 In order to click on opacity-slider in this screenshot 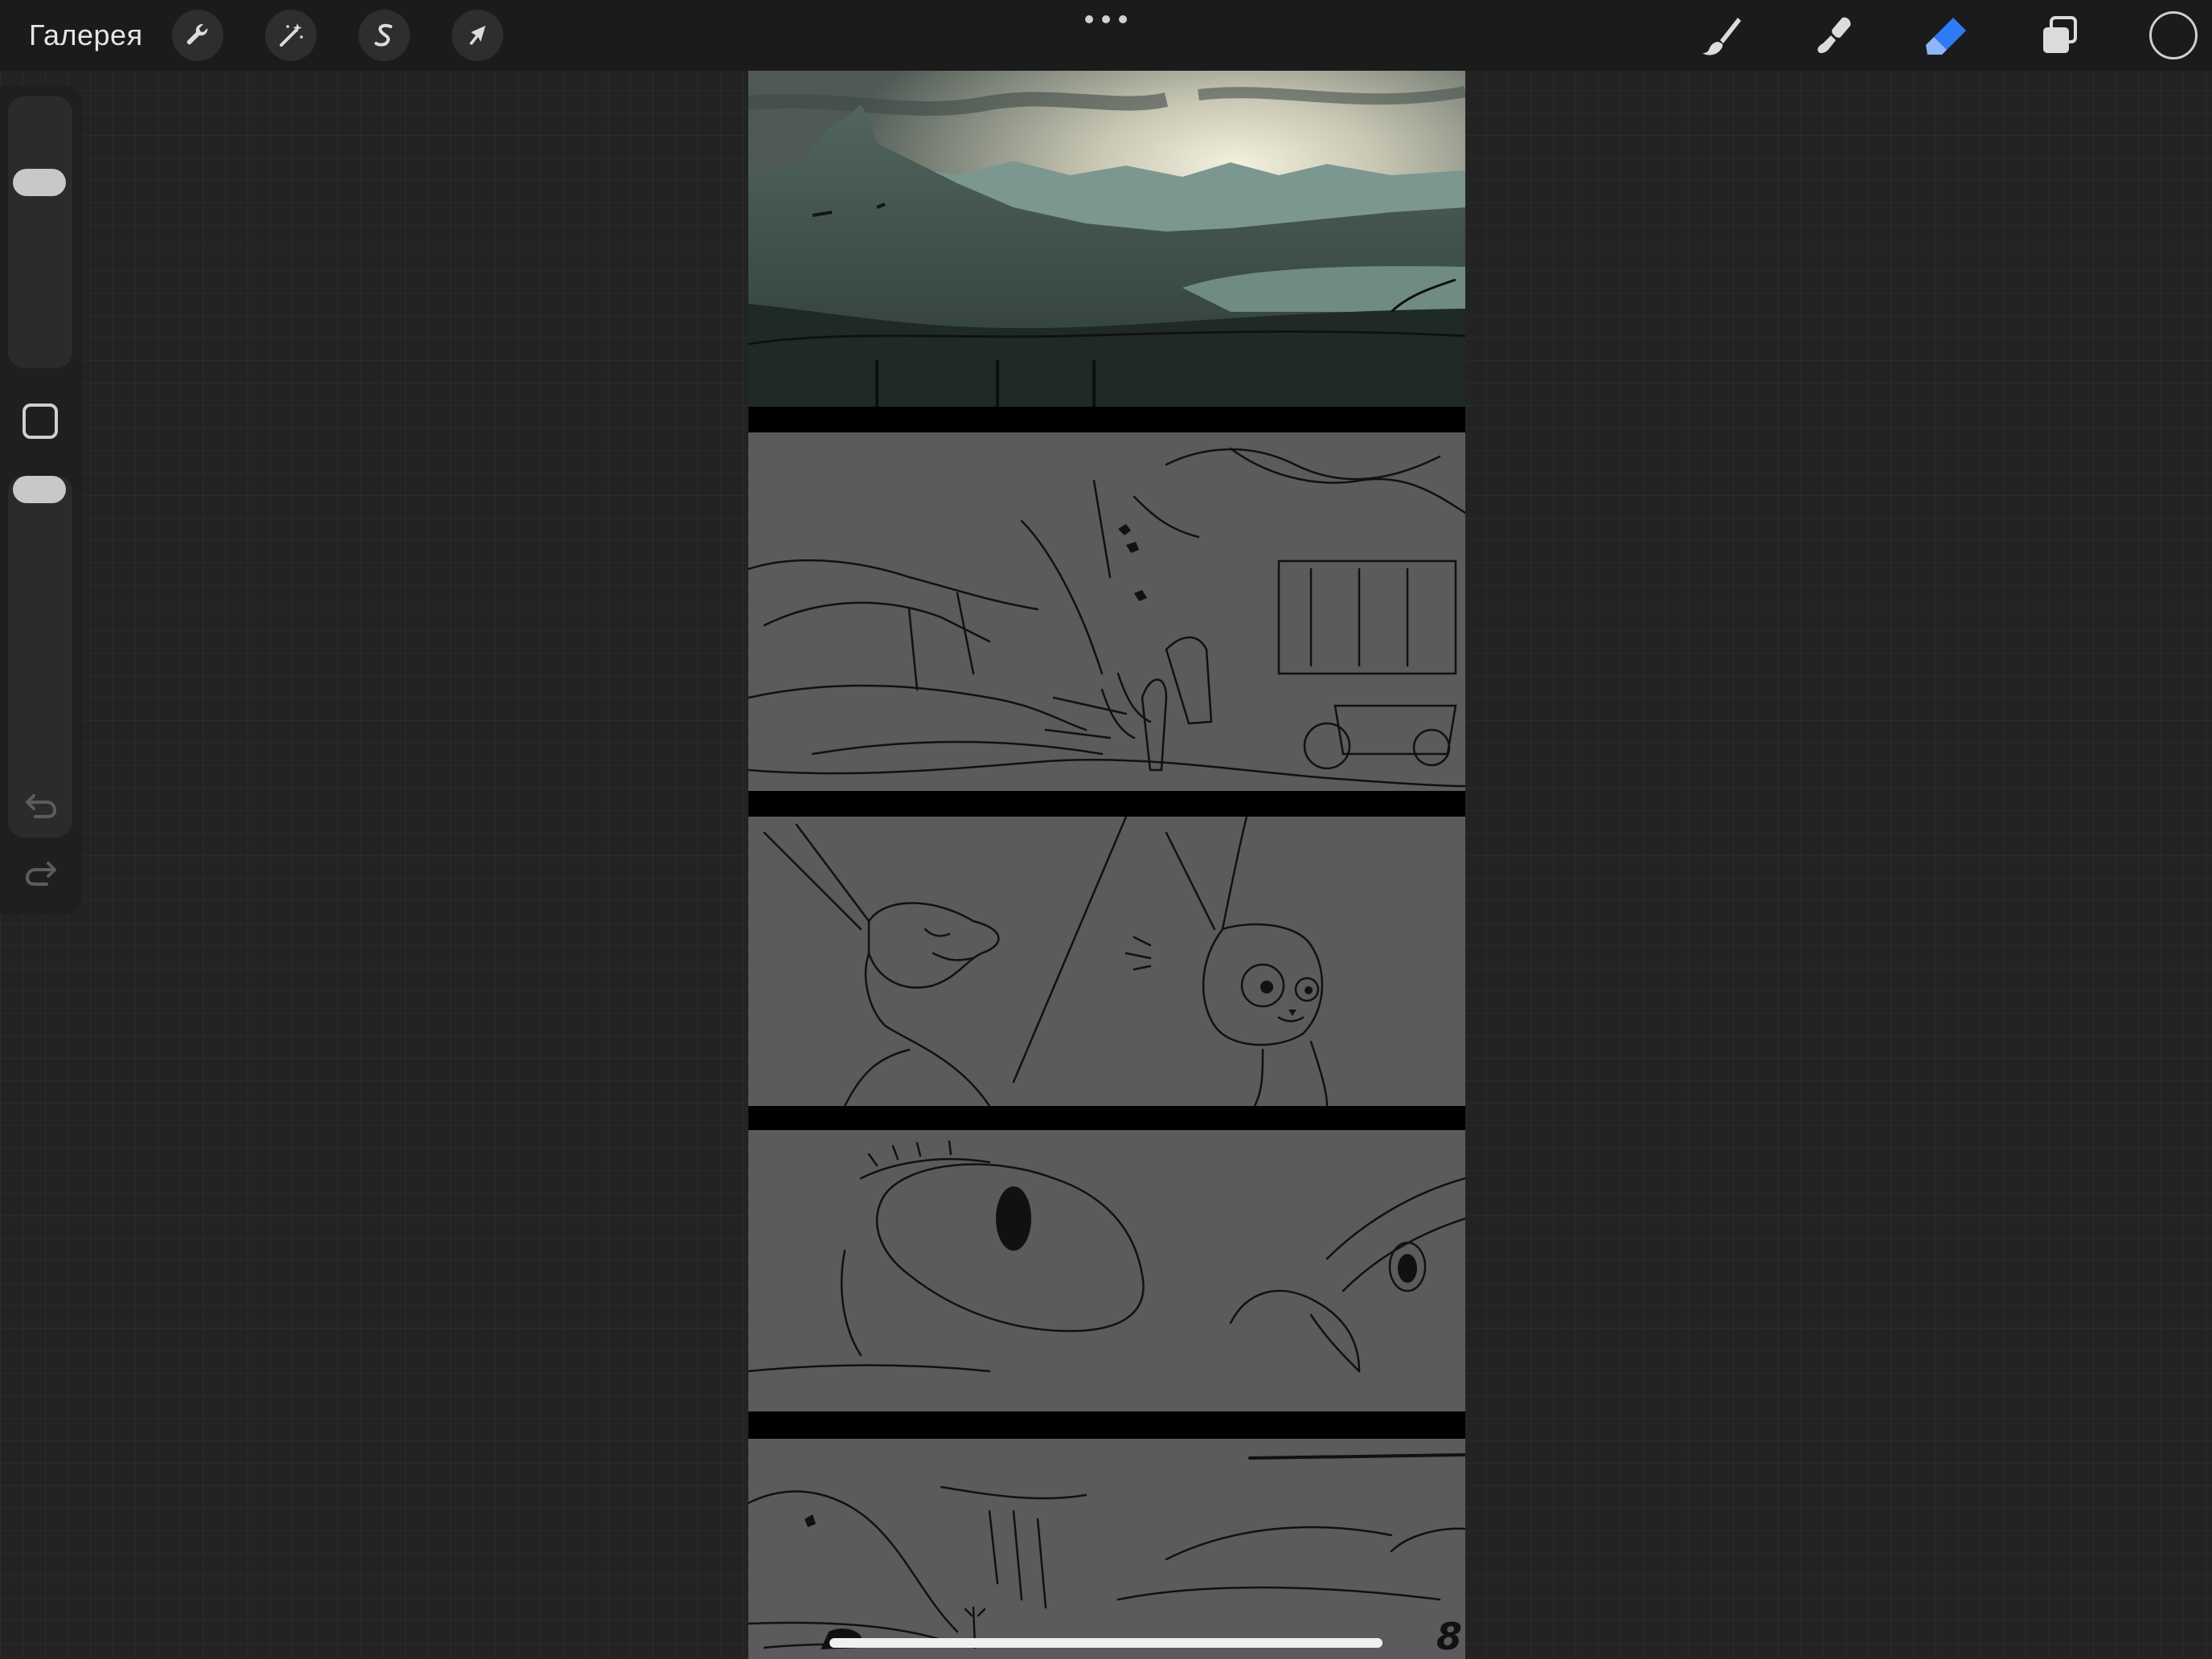, I will do `click(40, 657)`.